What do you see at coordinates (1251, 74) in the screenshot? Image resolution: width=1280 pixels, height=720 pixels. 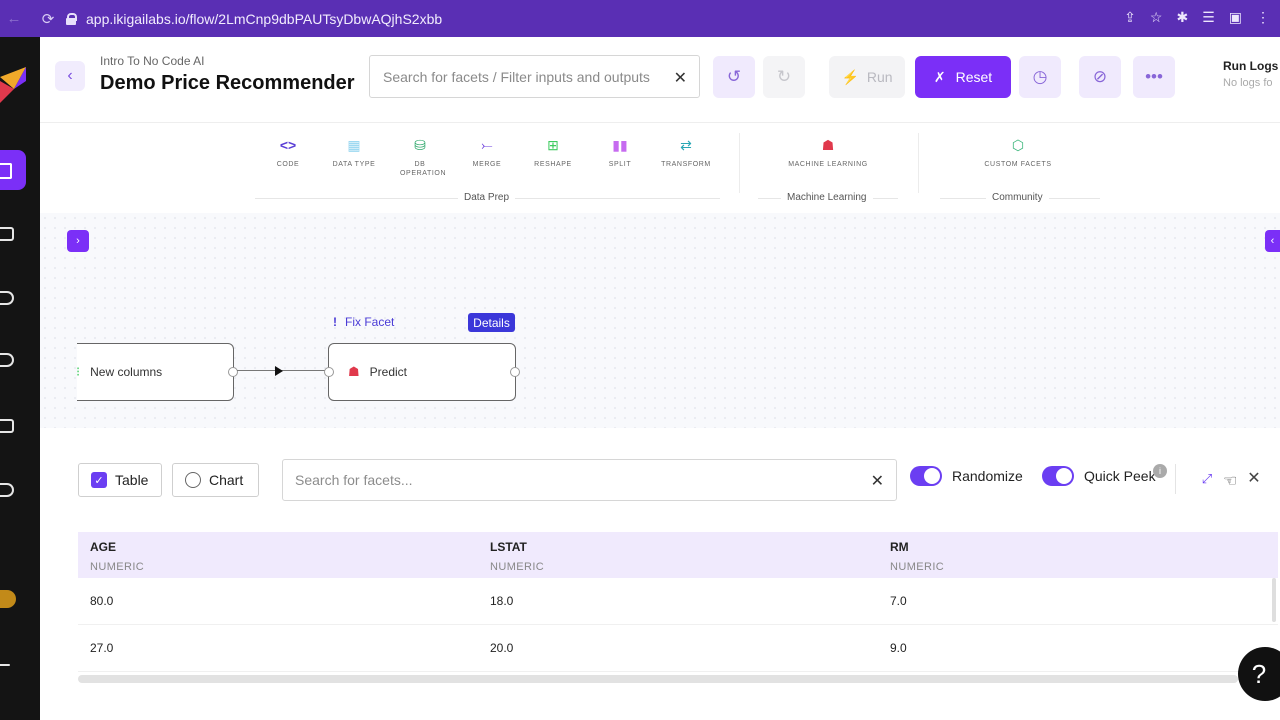 I see `run-logs: Run Logs No logs fo` at bounding box center [1251, 74].